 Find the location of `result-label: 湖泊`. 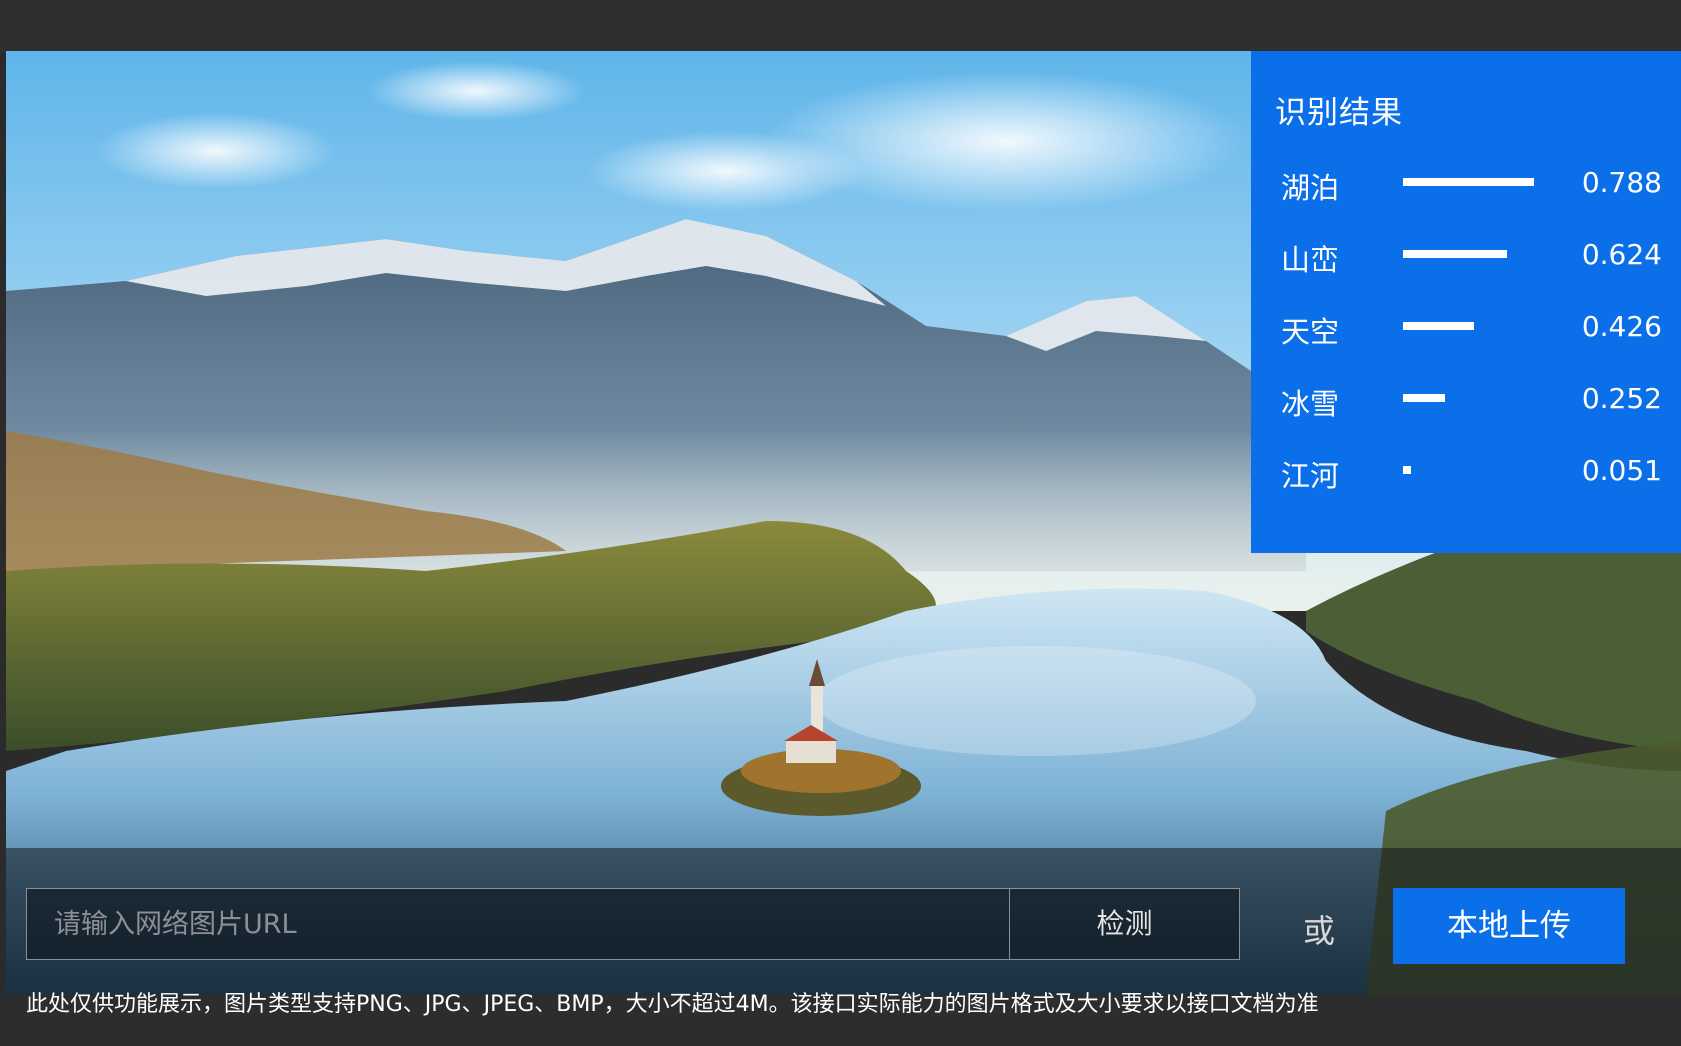

result-label: 湖泊 is located at coordinates (1310, 188).